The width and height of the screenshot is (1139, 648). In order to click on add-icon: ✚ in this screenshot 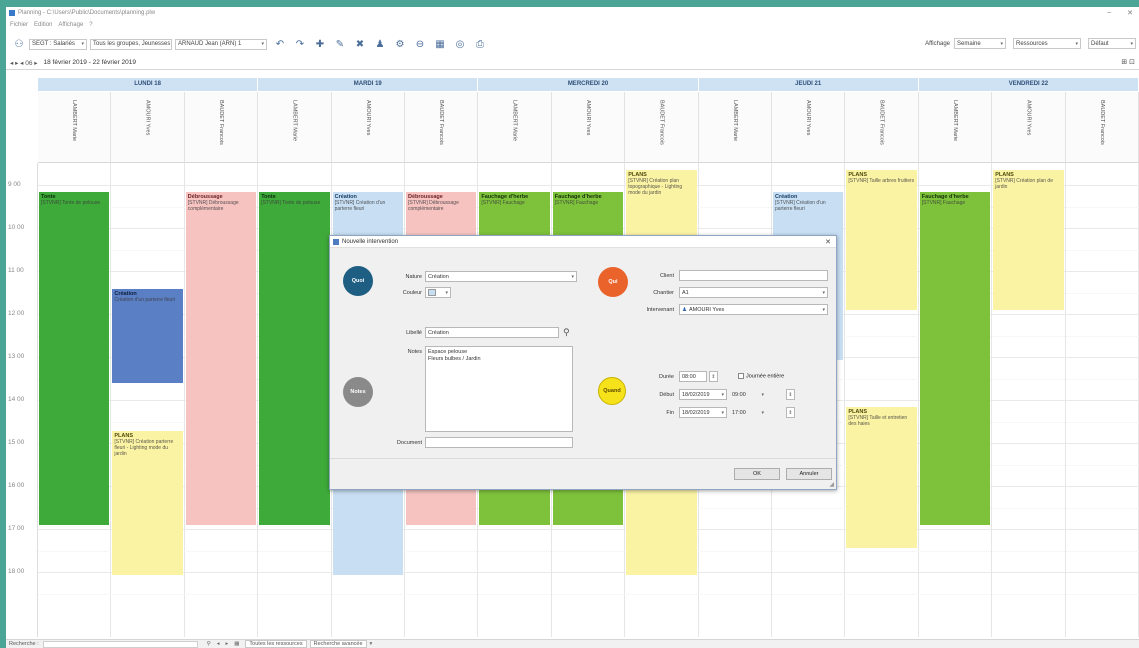, I will do `click(320, 44)`.